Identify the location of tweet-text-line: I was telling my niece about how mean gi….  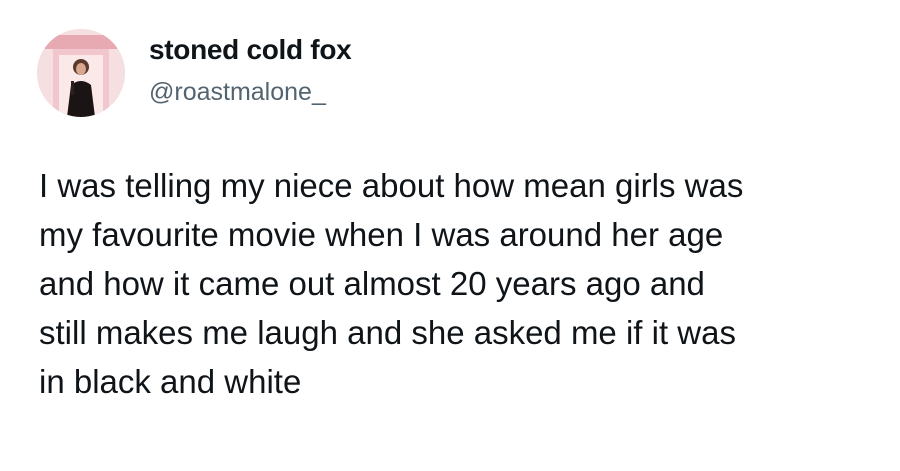
(391, 185).